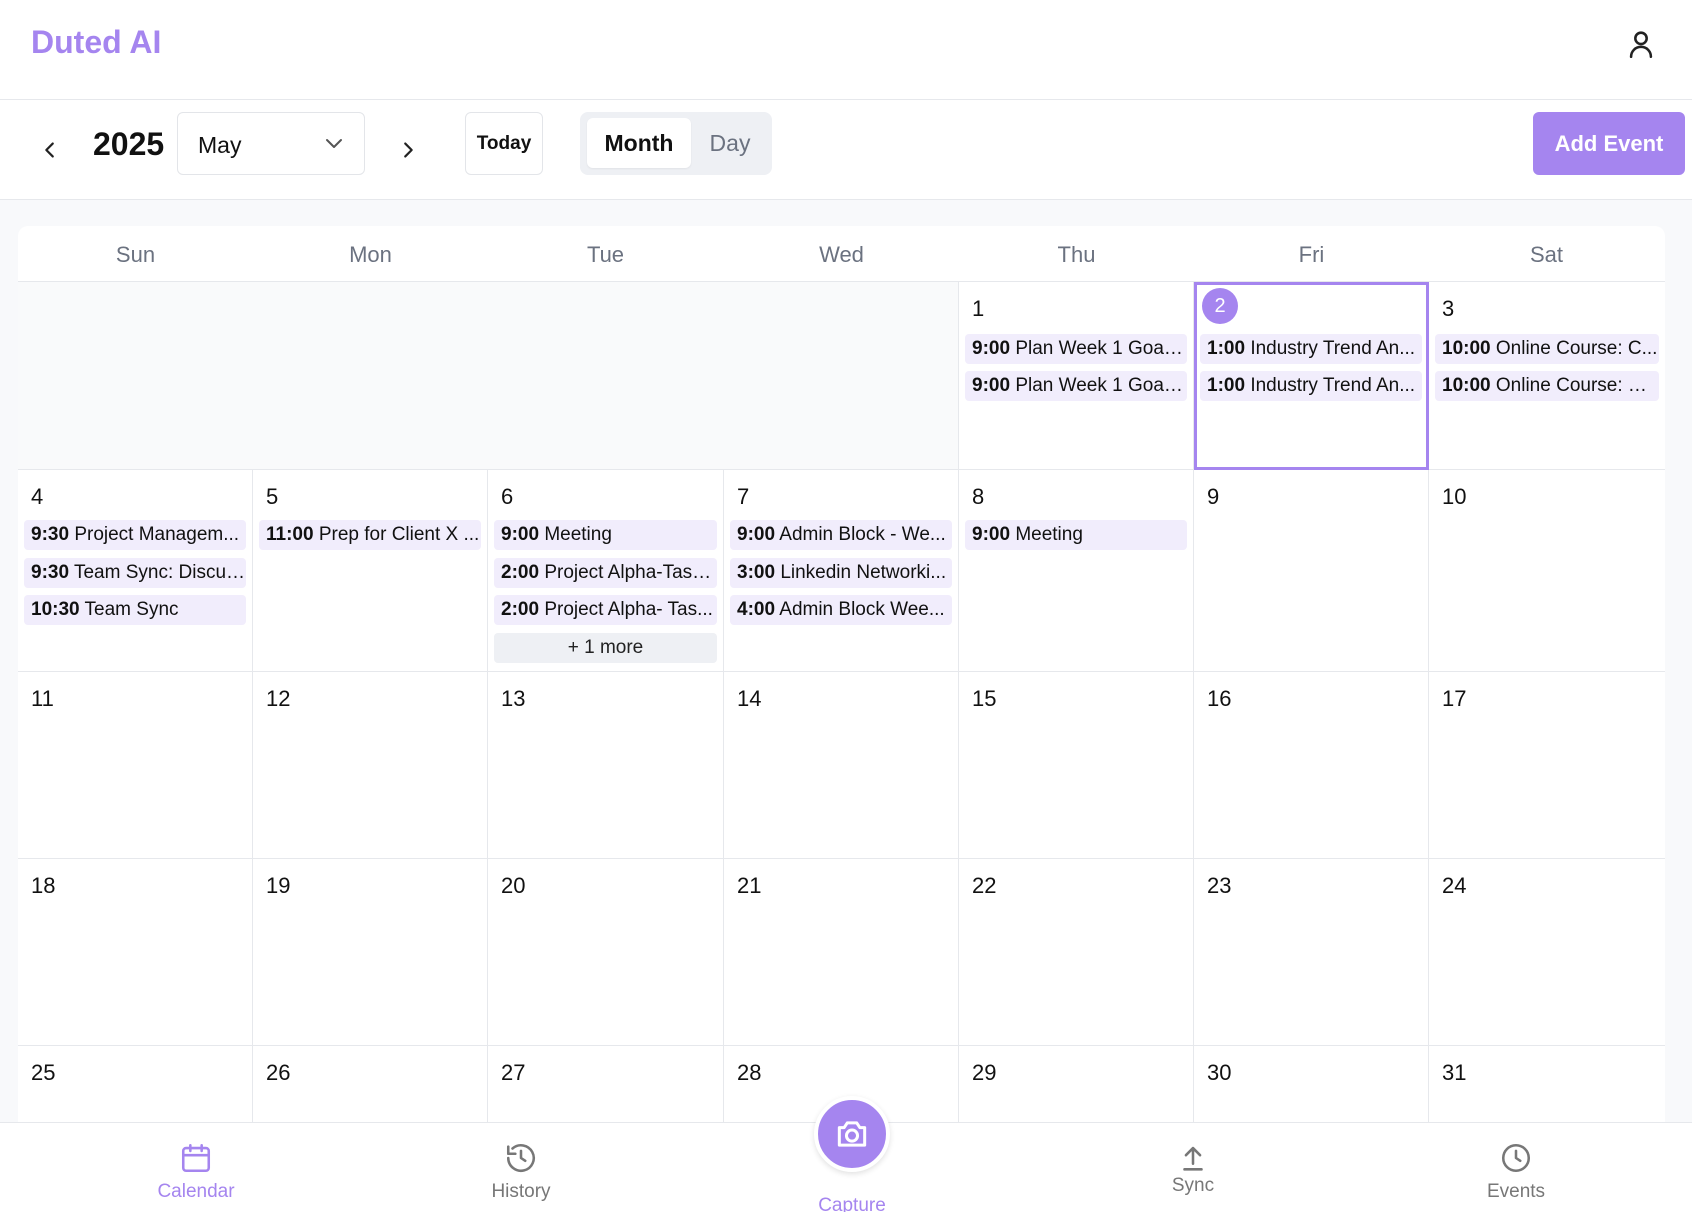 Image resolution: width=1692 pixels, height=1212 pixels. I want to click on day-number: 3, so click(1448, 308).